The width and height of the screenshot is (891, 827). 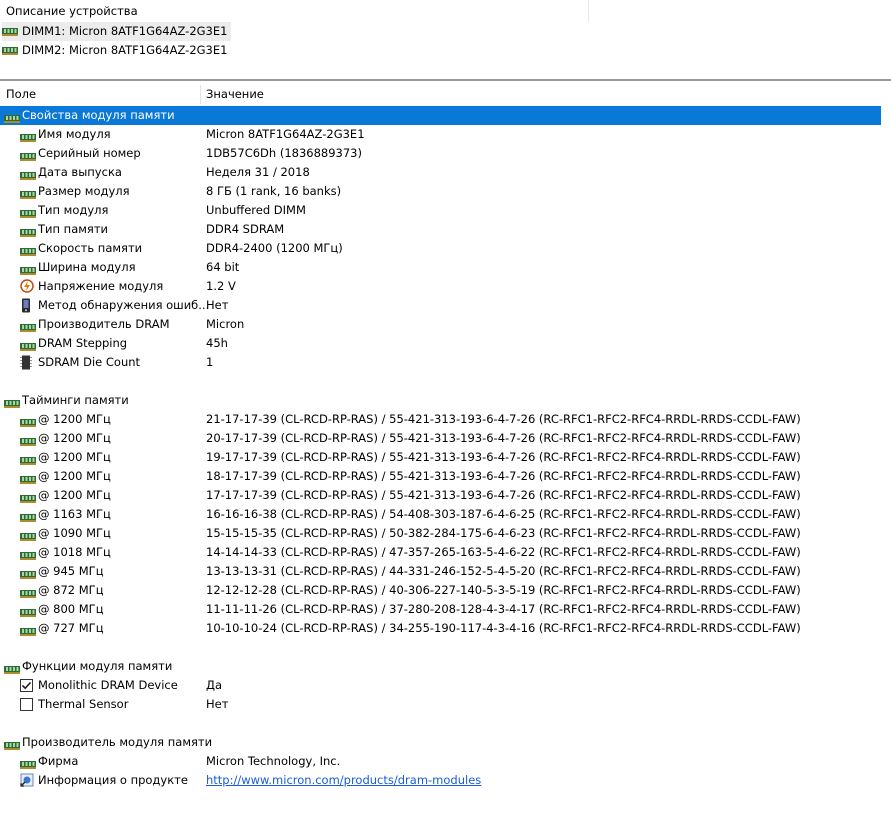 I want to click on group-label: Функции модуля памяти, so click(x=97, y=666).